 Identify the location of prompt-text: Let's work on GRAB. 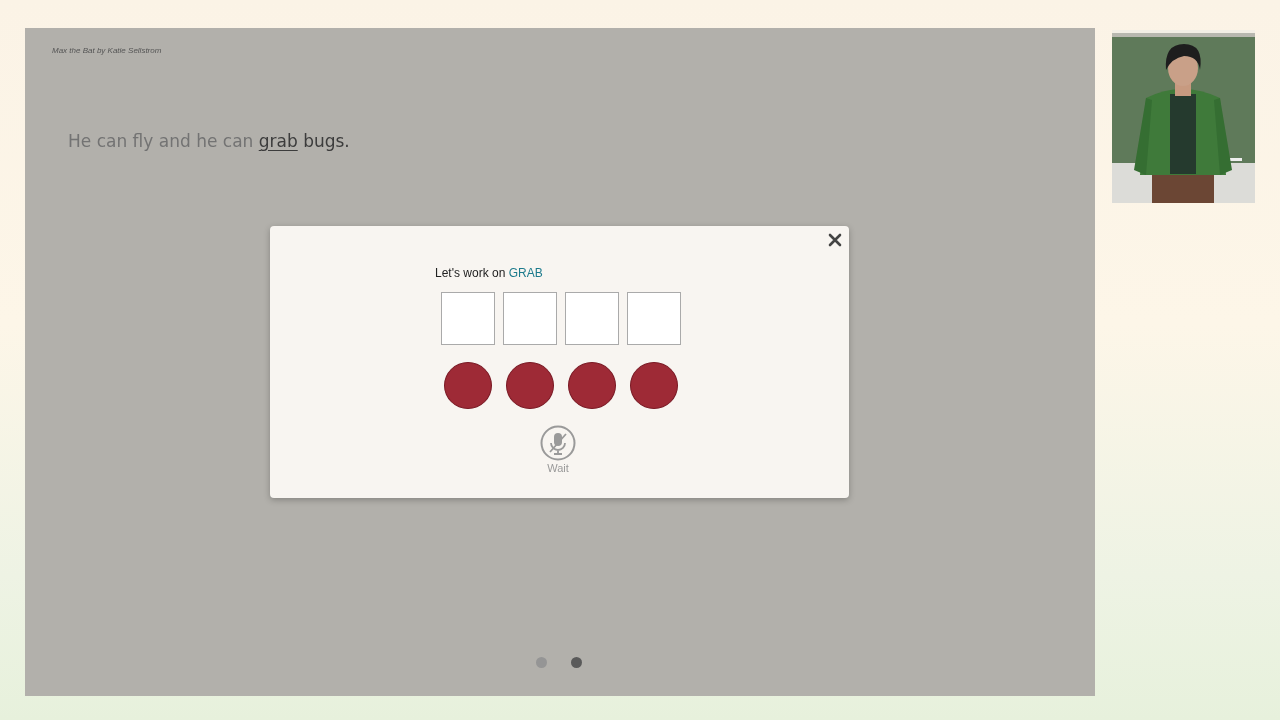
(489, 273).